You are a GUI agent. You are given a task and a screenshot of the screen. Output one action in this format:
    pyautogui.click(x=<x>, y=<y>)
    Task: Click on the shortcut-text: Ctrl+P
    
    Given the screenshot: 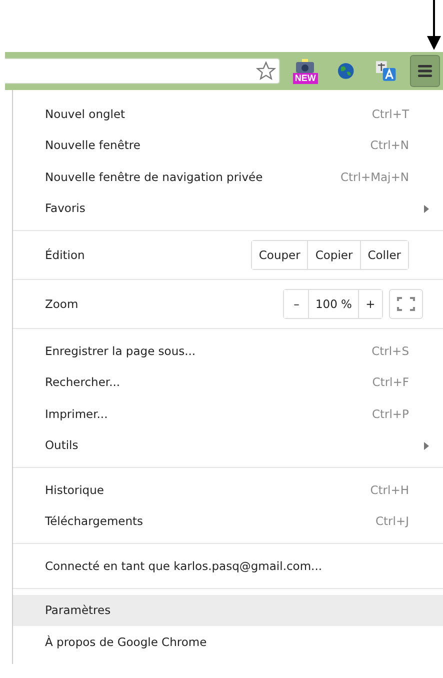 What is the action you would take?
    pyautogui.click(x=390, y=413)
    